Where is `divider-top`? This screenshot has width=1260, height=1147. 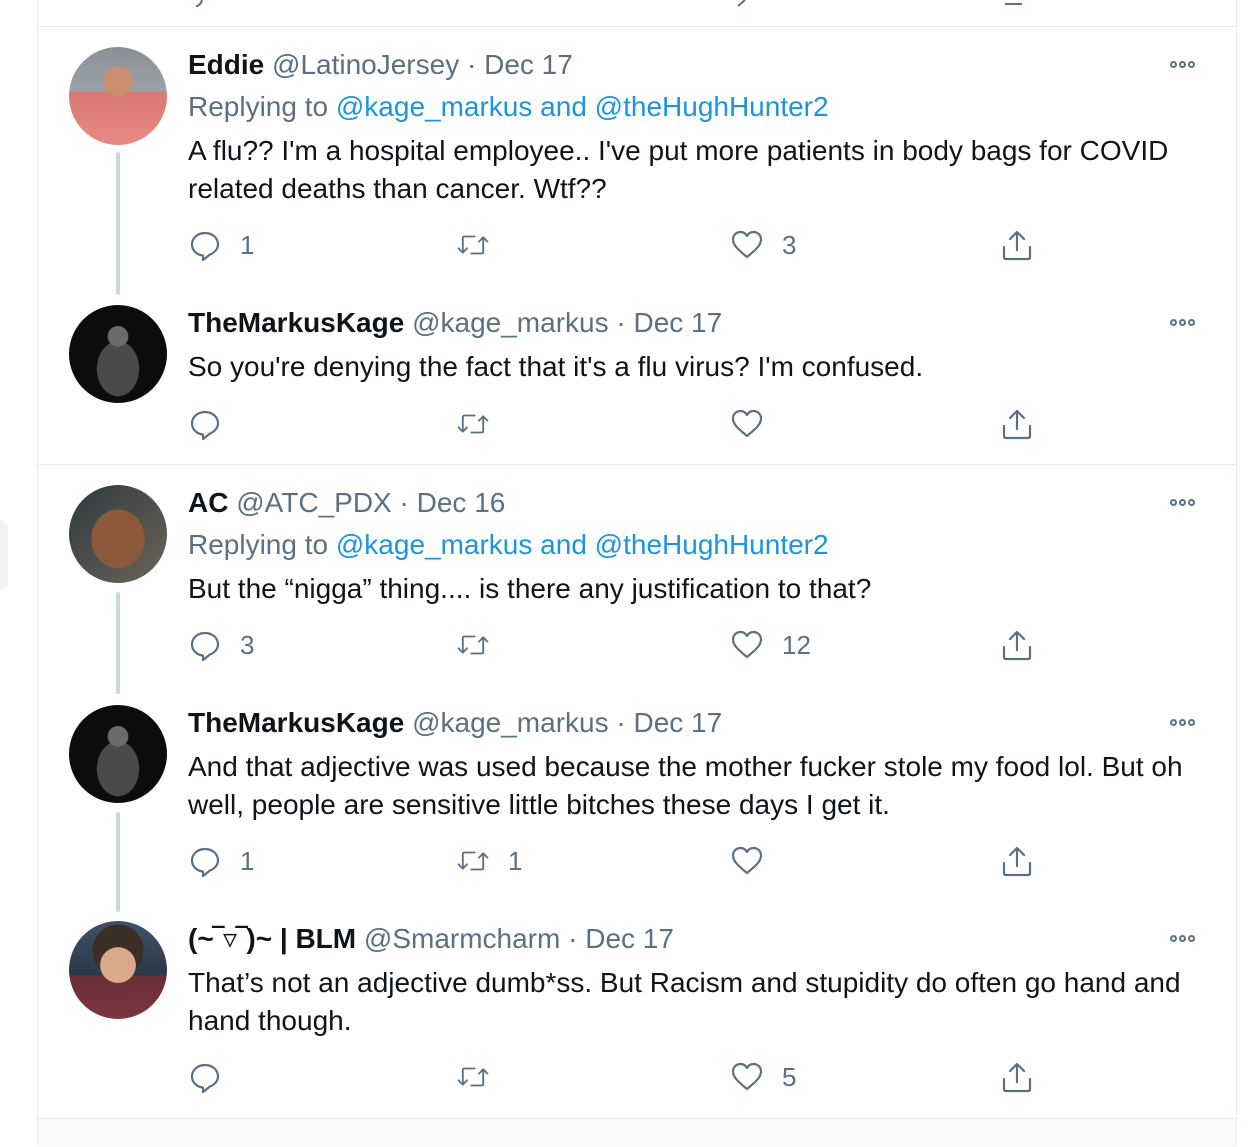 divider-top is located at coordinates (637, 26).